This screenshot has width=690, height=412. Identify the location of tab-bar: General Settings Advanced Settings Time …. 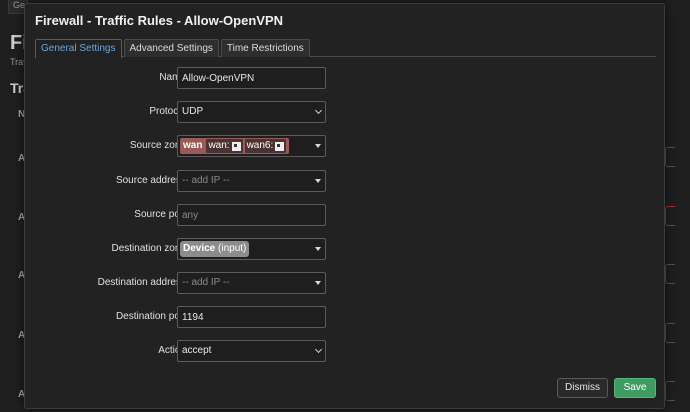
(345, 48).